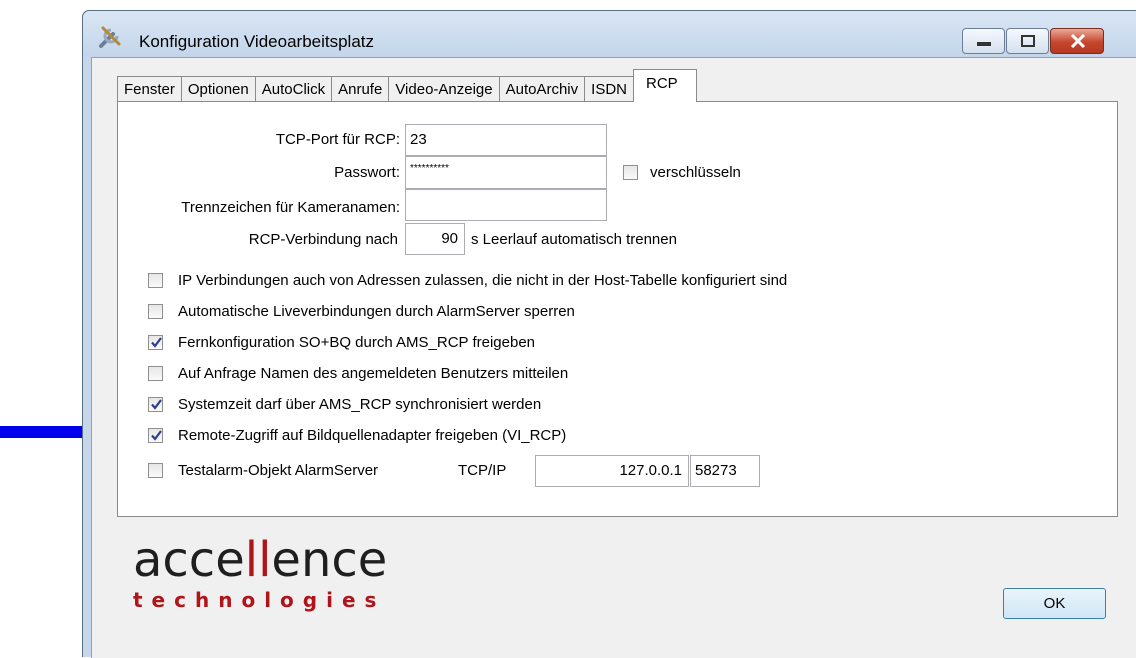 Image resolution: width=1136 pixels, height=658 pixels. Describe the element at coordinates (482, 470) in the screenshot. I see `testalarm-protocol-label: TCP/IP` at that location.